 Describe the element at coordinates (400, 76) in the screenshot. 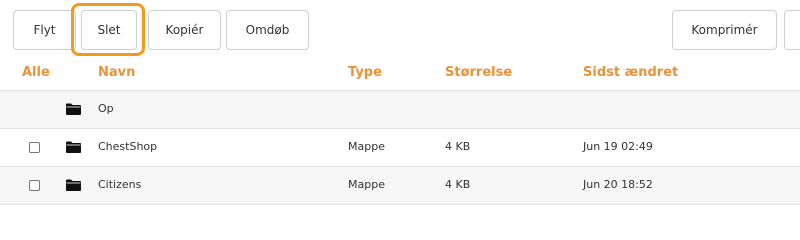

I see `table-header: Alle Navn Type Størrelse Sidst ændret` at that location.